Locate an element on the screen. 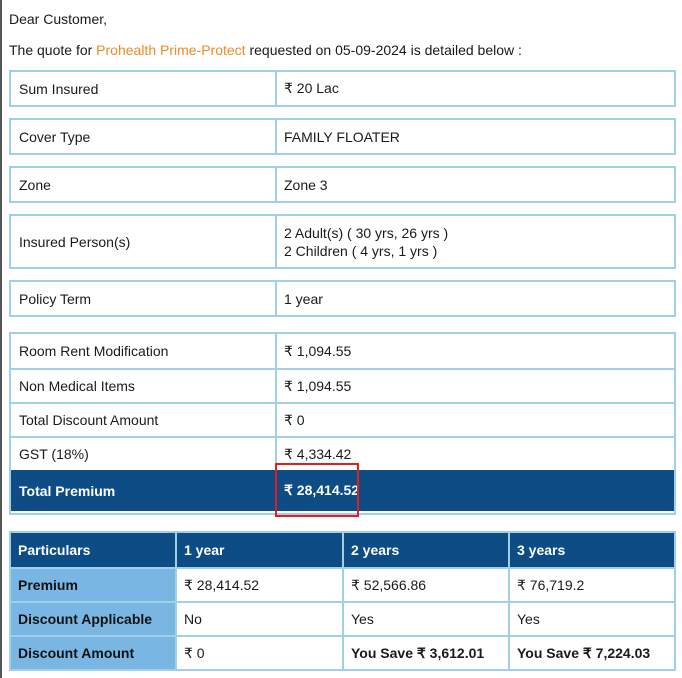 Image resolution: width=682 pixels, height=678 pixels. table-row: Total Discount Amount ₹ 0 is located at coordinates (342, 419).